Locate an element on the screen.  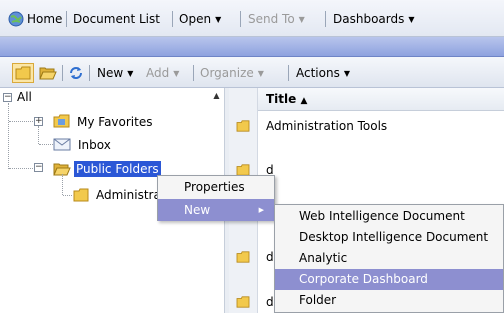
tree-node-public-folders: Public Folders is located at coordinates (117, 169).